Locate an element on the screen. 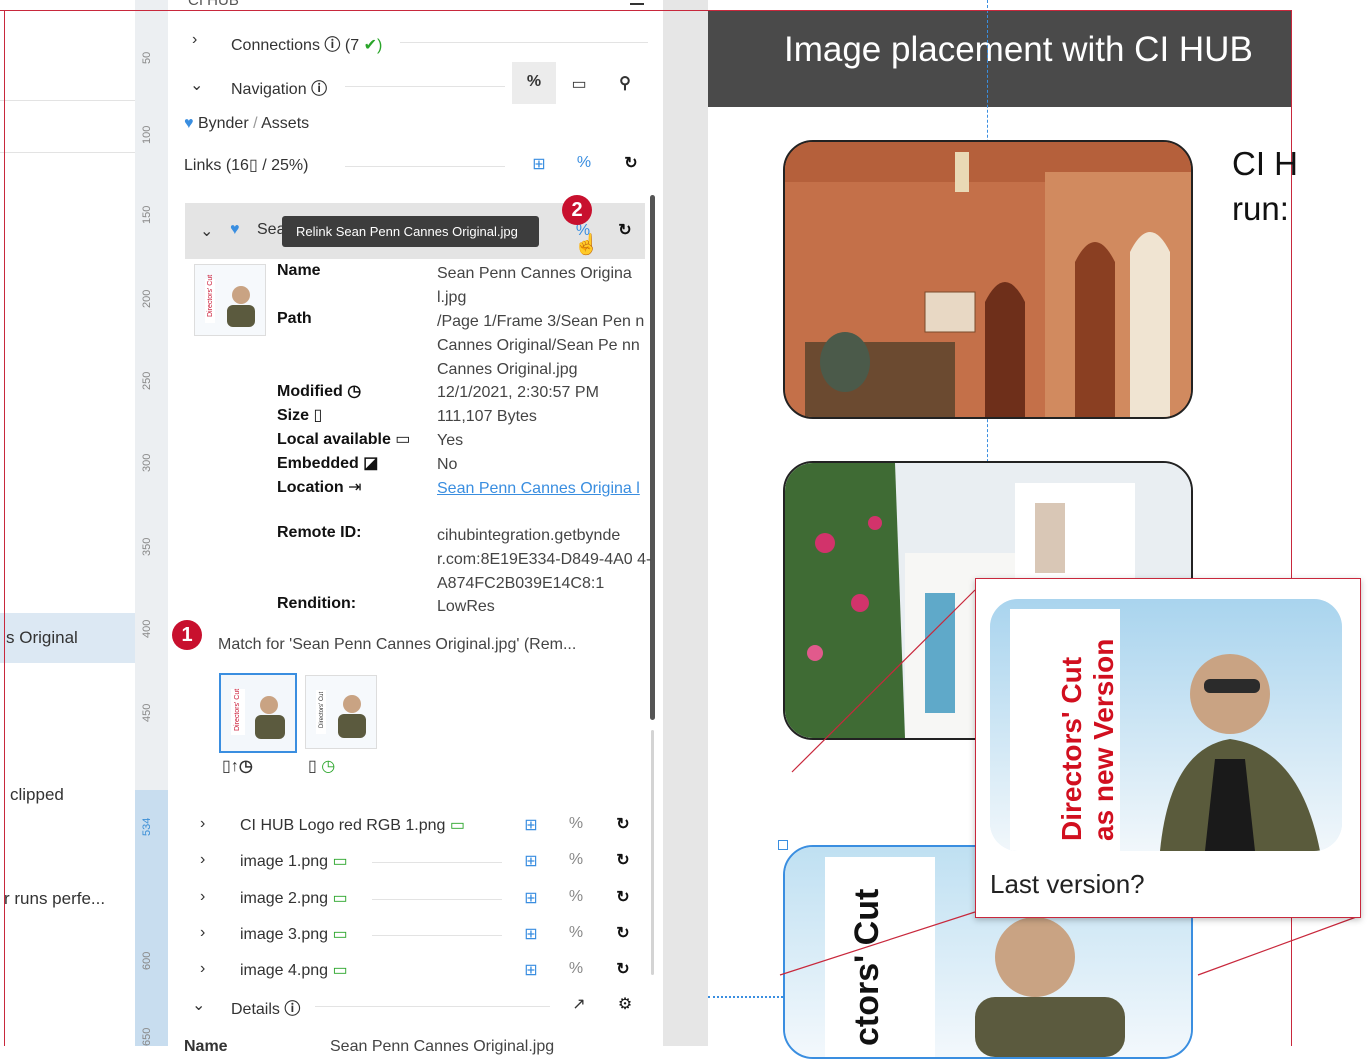 The image size is (1368, 1059). poster-image is located at coordinates (1166, 725).